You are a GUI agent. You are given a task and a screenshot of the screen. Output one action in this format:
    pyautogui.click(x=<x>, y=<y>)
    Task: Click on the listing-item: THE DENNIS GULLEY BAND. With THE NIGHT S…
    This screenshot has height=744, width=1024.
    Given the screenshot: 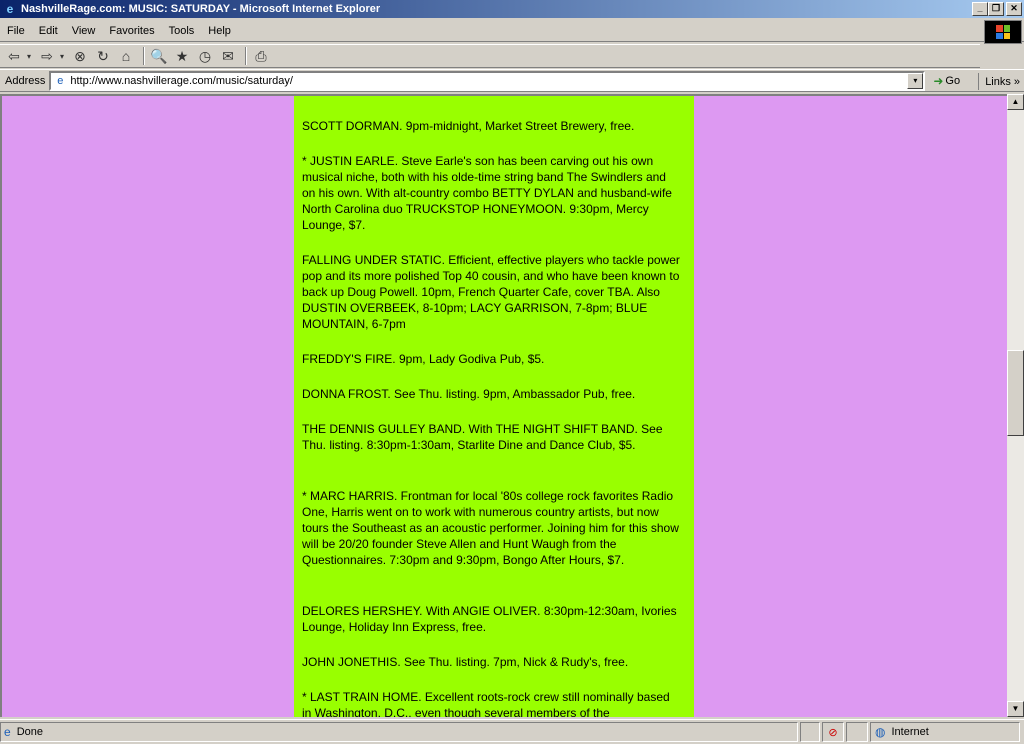 What is the action you would take?
    pyautogui.click(x=482, y=437)
    